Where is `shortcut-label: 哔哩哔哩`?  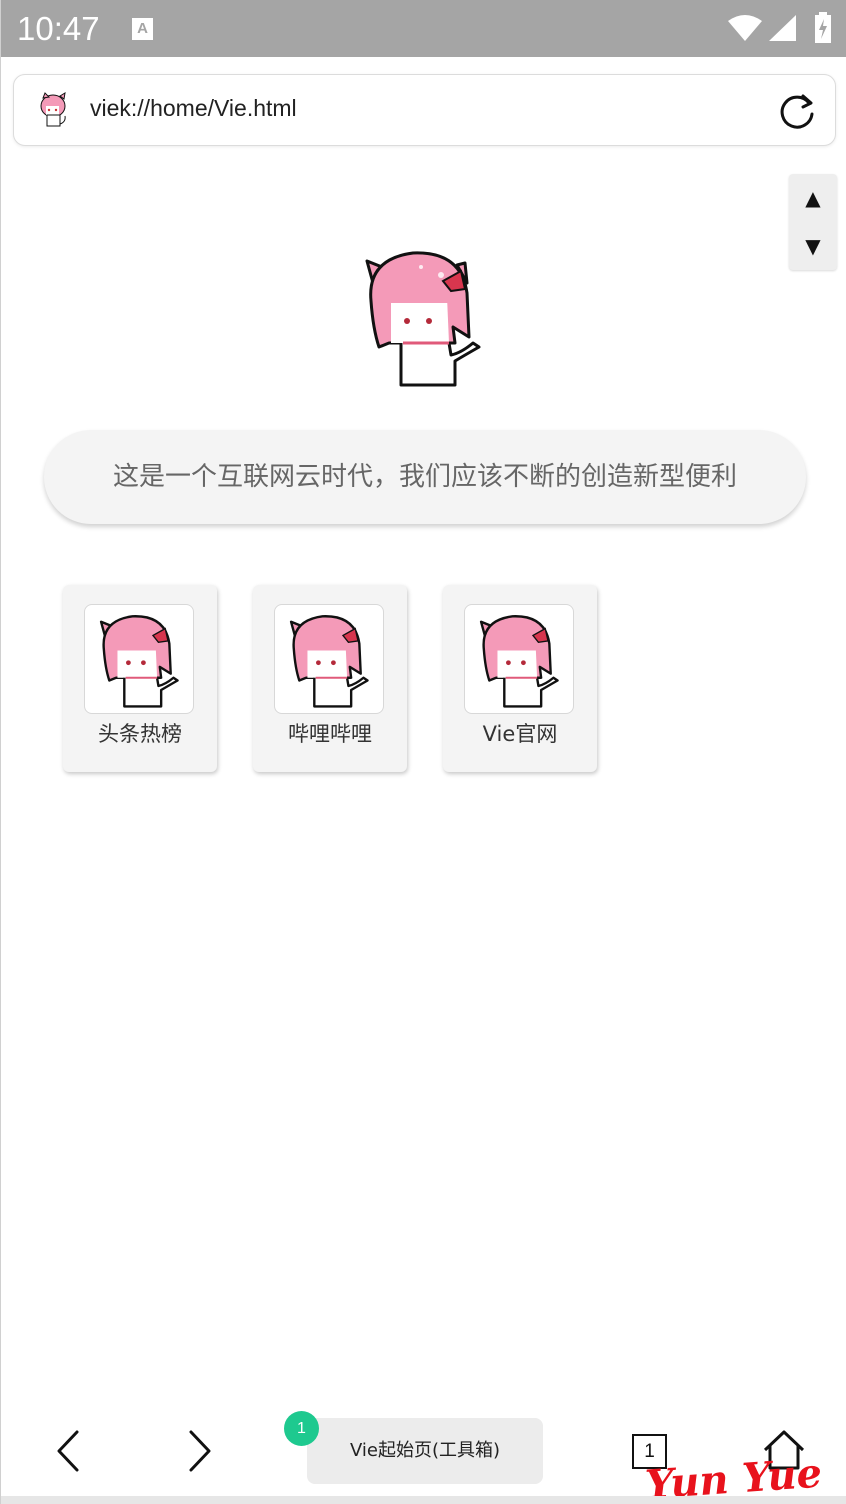 shortcut-label: 哔哩哔哩 is located at coordinates (330, 734).